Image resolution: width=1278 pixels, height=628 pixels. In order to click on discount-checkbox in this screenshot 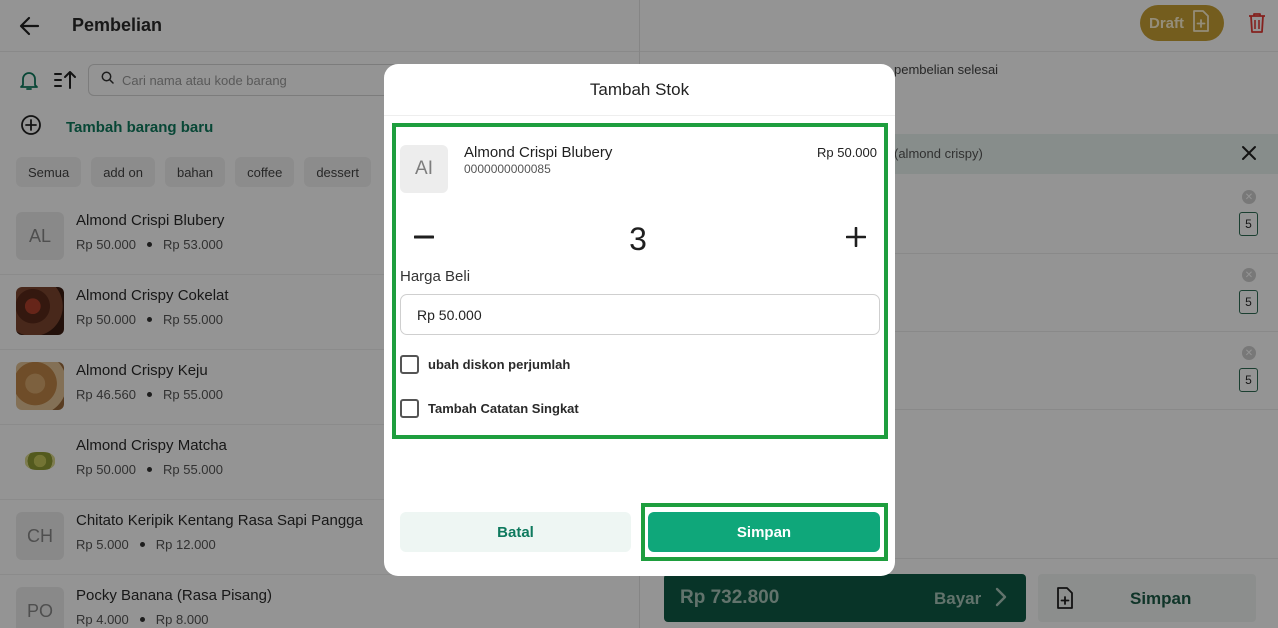, I will do `click(409, 364)`.